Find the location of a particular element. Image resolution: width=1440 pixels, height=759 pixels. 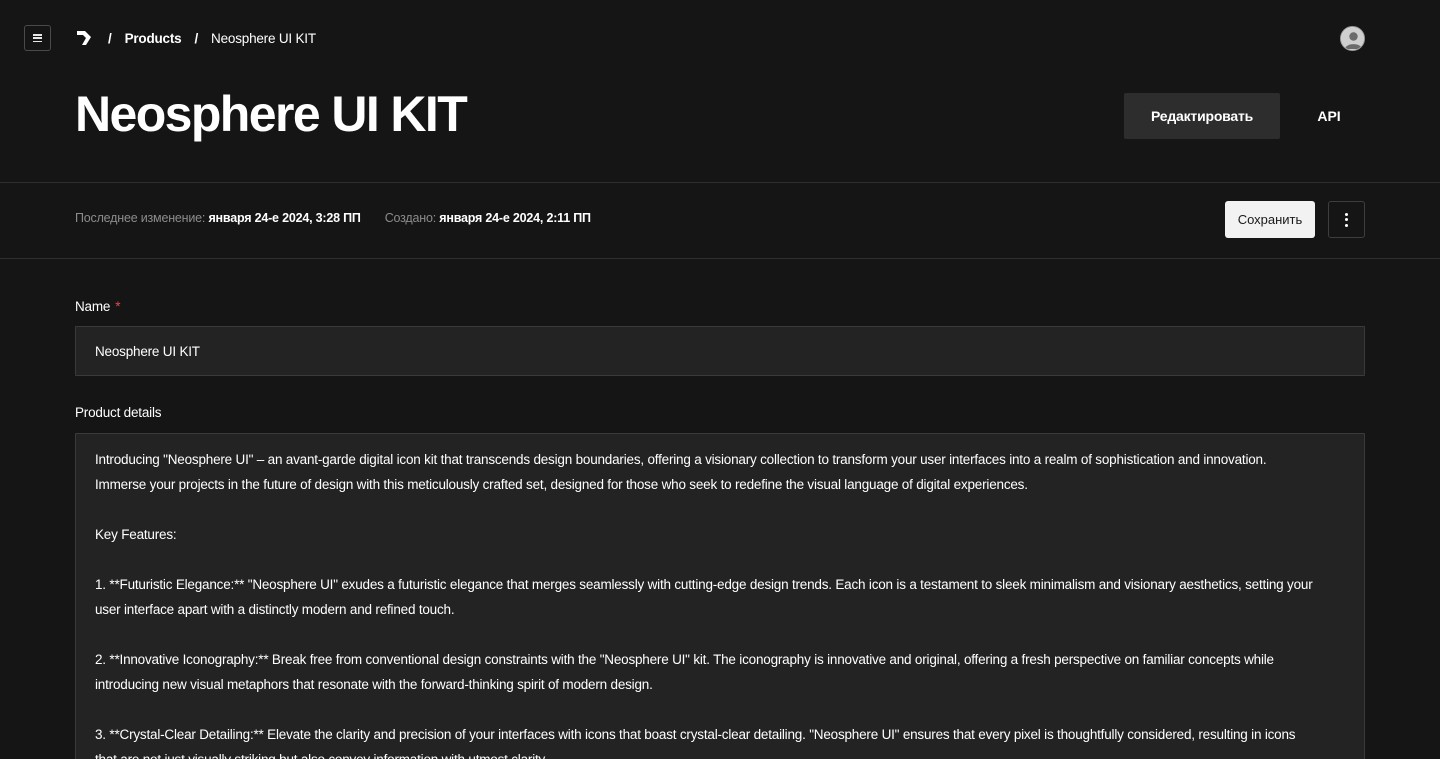

breadcrumb-current: Neosphere UI KIT is located at coordinates (263, 38).